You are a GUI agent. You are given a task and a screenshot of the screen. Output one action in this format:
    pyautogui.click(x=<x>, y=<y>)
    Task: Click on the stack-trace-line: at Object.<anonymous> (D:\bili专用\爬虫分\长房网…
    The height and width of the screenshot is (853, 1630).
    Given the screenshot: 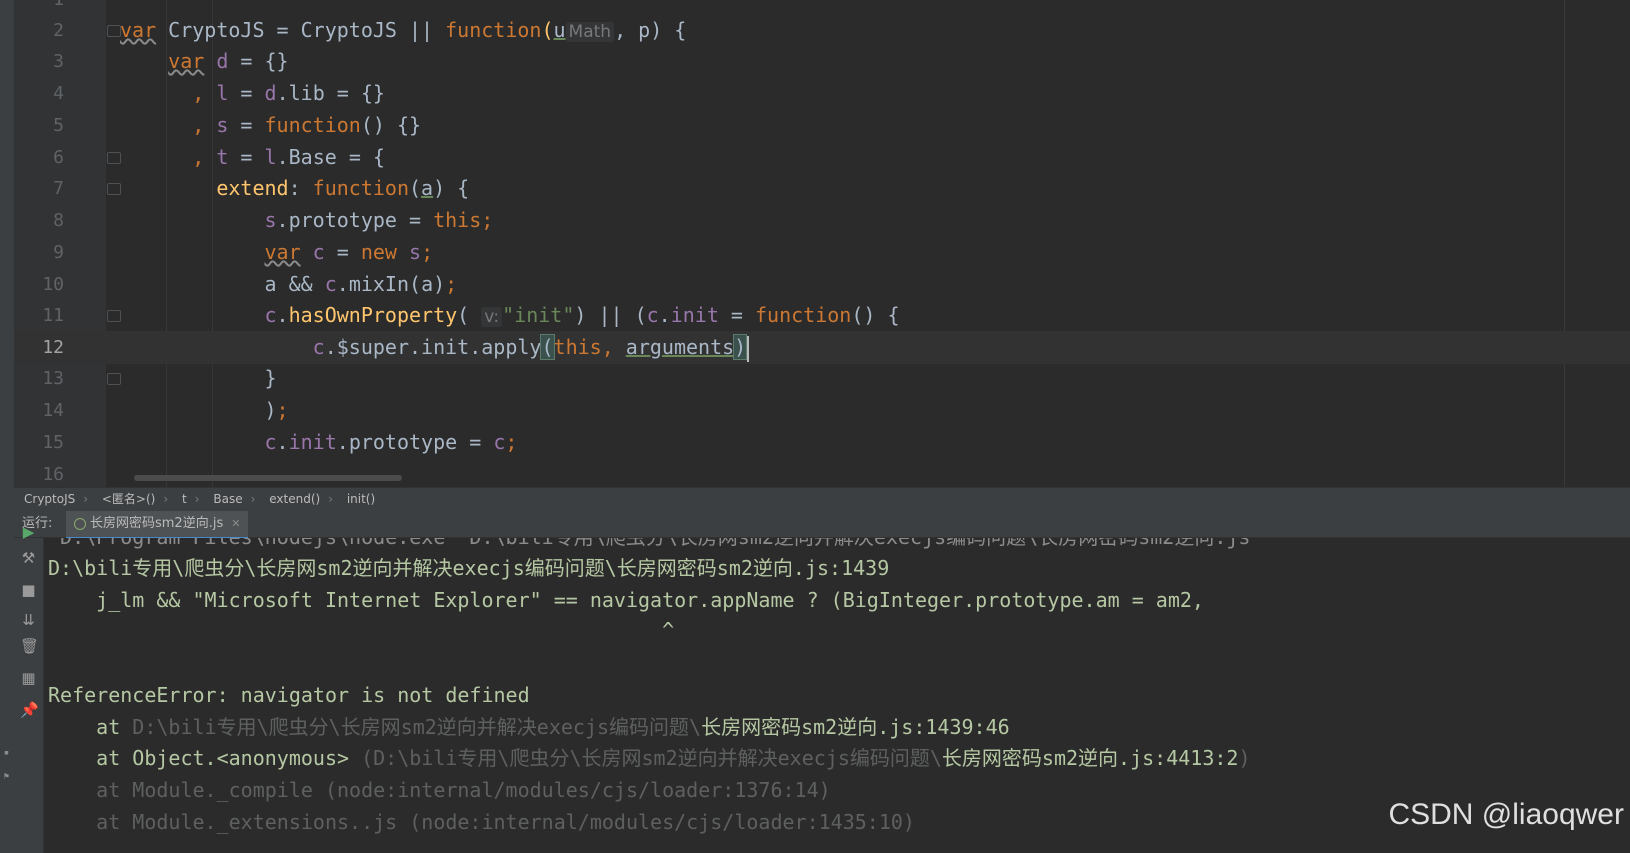 What is the action you would take?
    pyautogui.click(x=649, y=758)
    